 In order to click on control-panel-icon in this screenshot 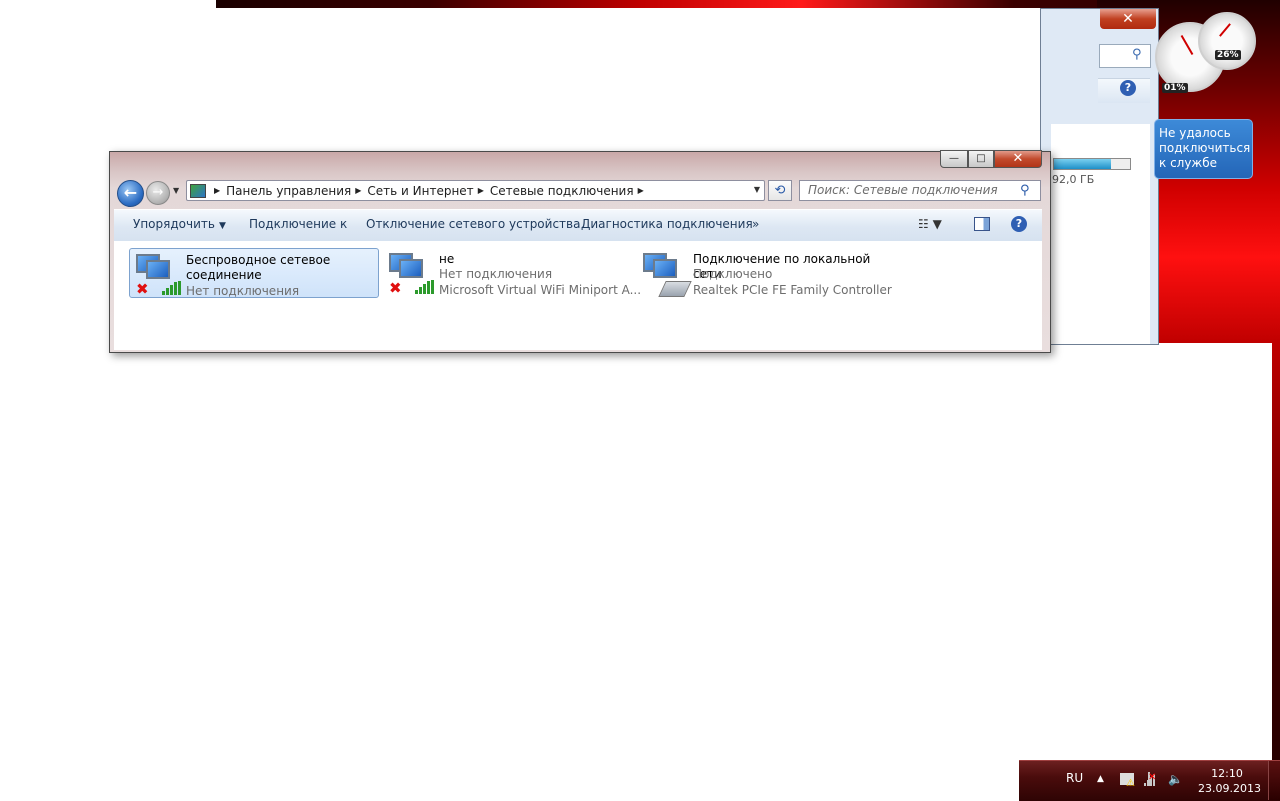, I will do `click(198, 190)`.